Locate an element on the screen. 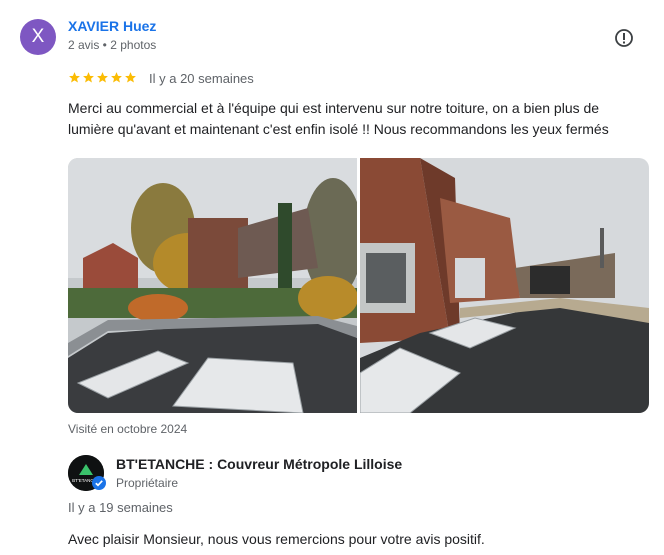  reviewer-meta: 2 avis • 2 photos is located at coordinates (112, 45).